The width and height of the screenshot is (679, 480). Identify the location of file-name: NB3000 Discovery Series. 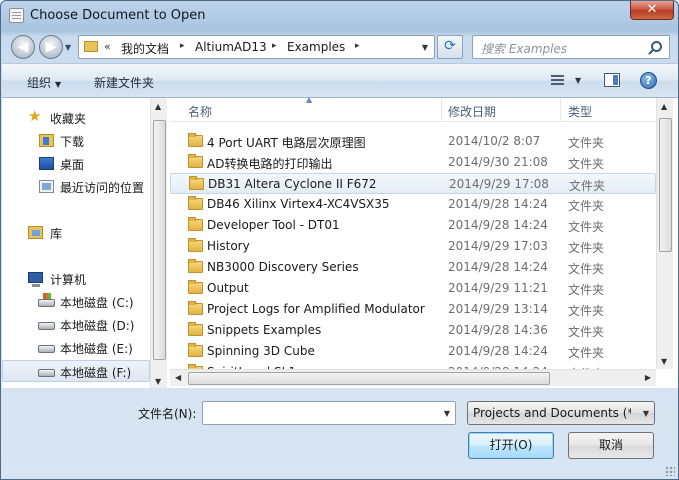
(283, 267).